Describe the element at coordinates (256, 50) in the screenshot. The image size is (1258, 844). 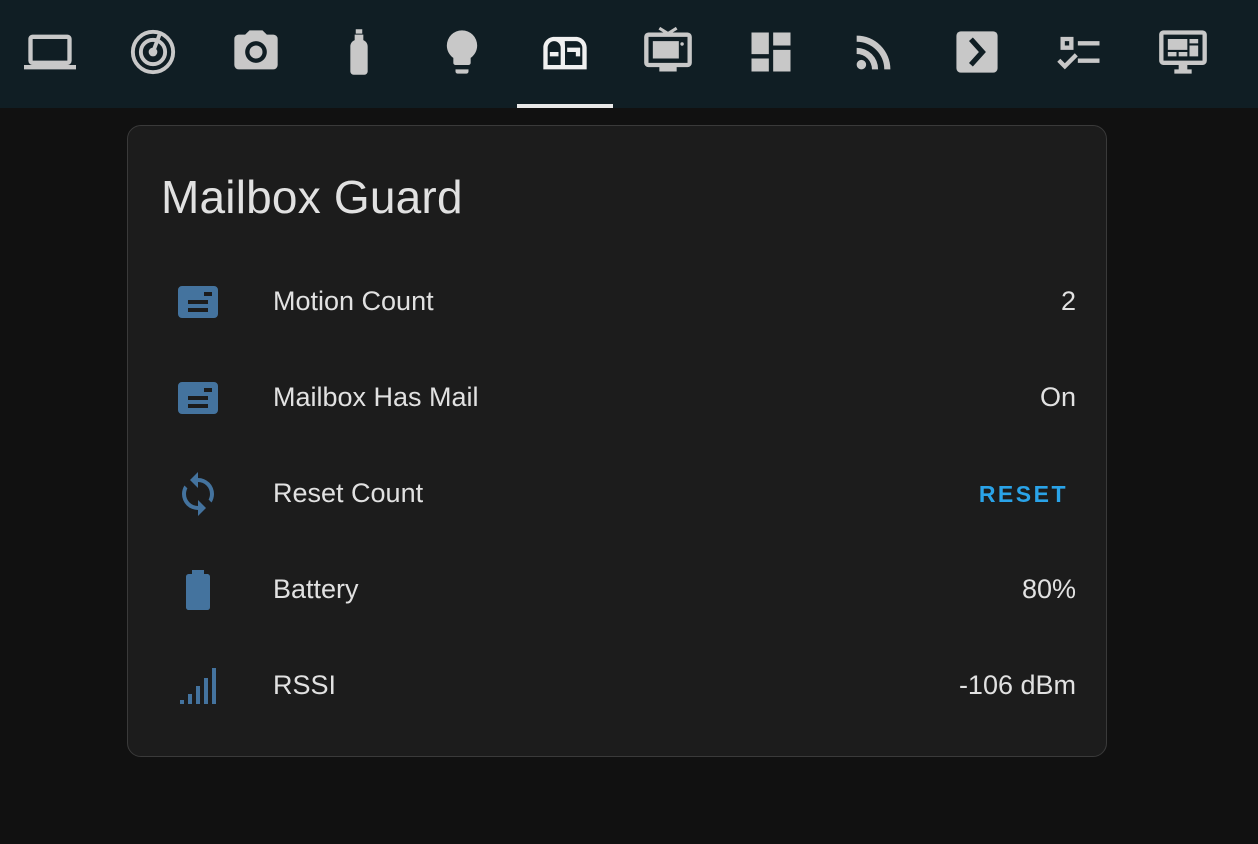
I see `camera-icon` at that location.